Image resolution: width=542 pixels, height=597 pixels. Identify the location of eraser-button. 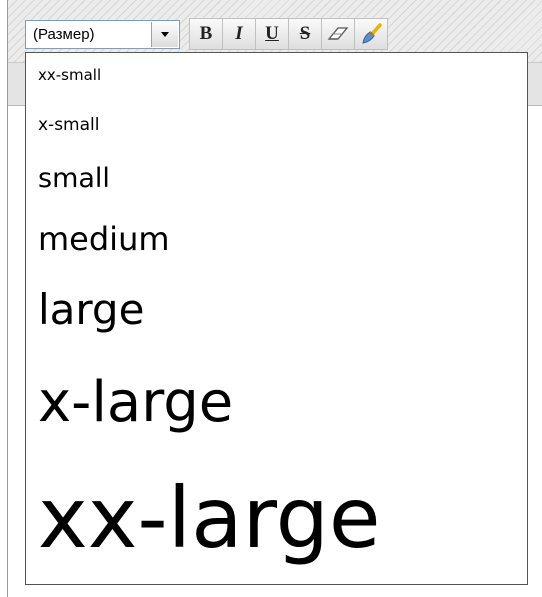
(338, 34).